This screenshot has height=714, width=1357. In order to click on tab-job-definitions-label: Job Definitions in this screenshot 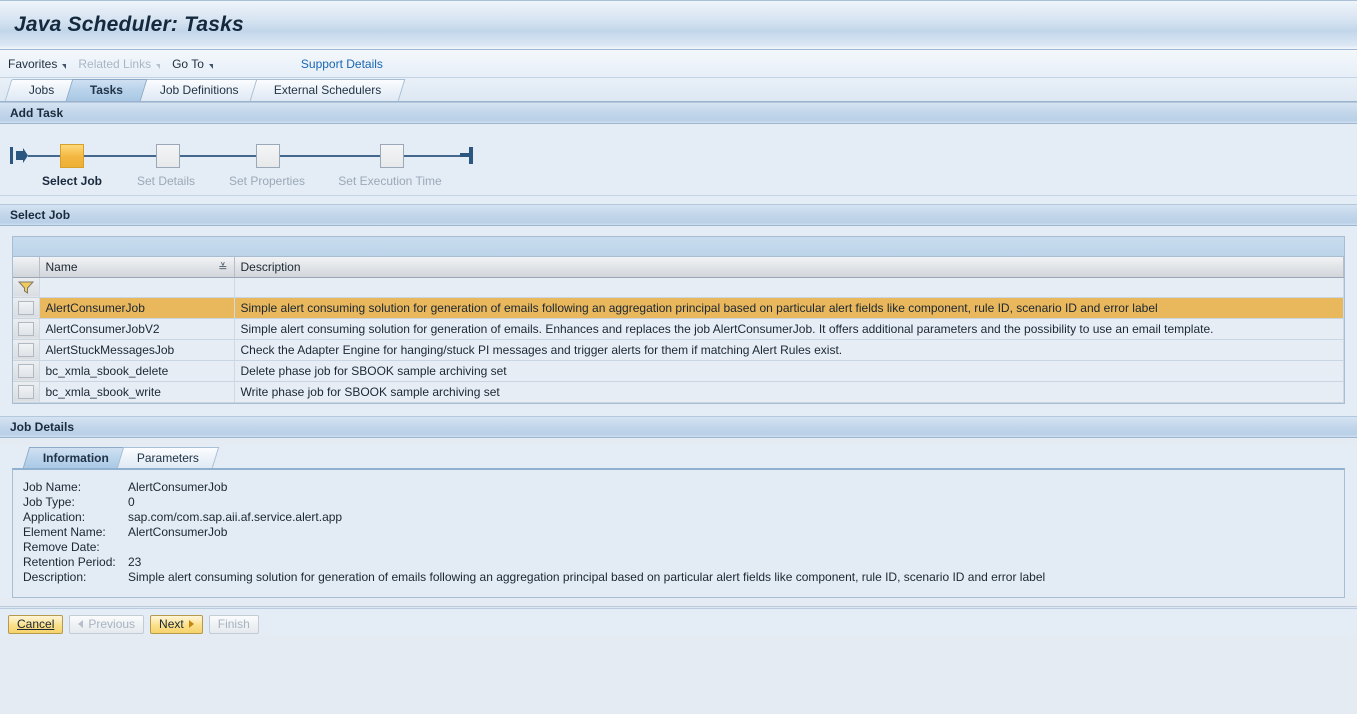, I will do `click(199, 90)`.